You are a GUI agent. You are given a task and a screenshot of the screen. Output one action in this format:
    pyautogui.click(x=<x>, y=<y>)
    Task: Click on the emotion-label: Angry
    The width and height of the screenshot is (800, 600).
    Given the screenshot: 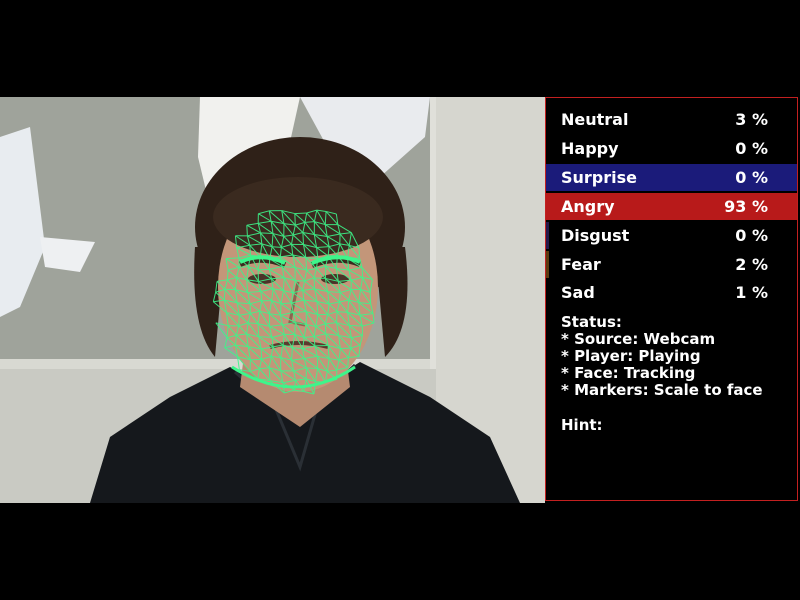 What is the action you would take?
    pyautogui.click(x=588, y=206)
    